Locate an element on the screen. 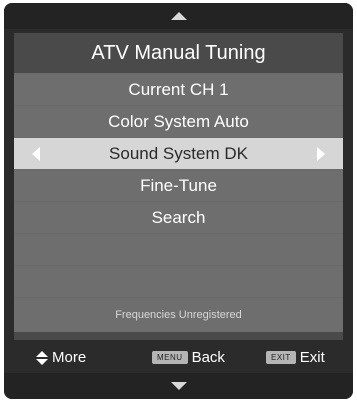 This screenshot has width=357, height=402. menu-item-label: Color System Auto is located at coordinates (178, 121).